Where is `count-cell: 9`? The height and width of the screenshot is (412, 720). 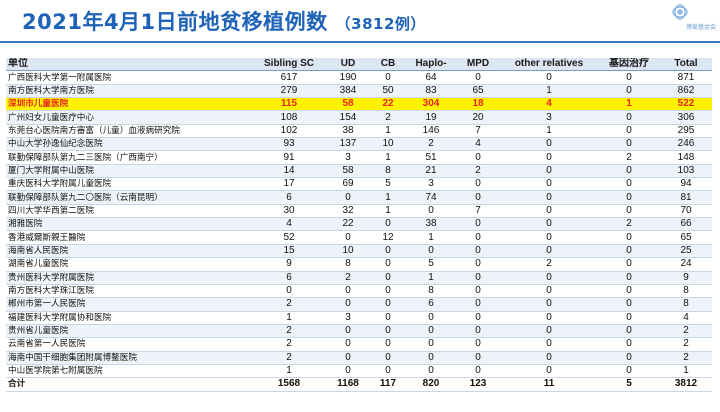 count-cell: 9 is located at coordinates (289, 264).